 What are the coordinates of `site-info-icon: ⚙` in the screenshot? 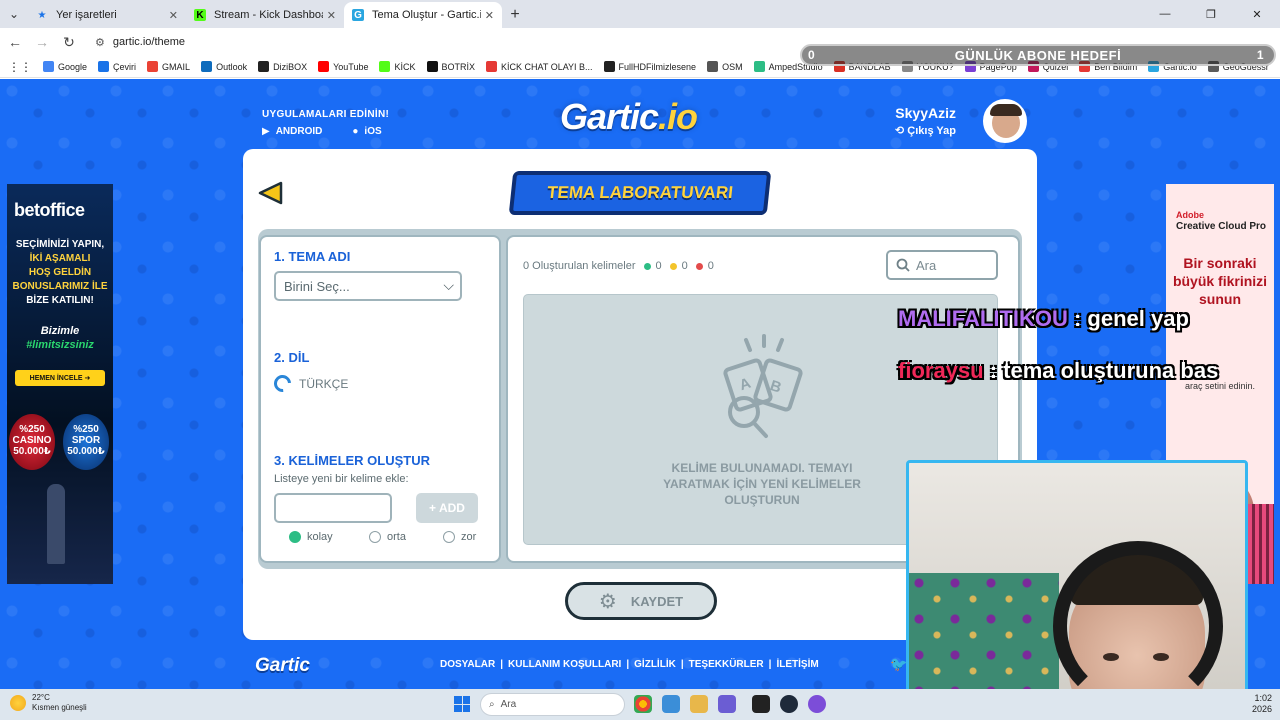 It's located at (100, 42).